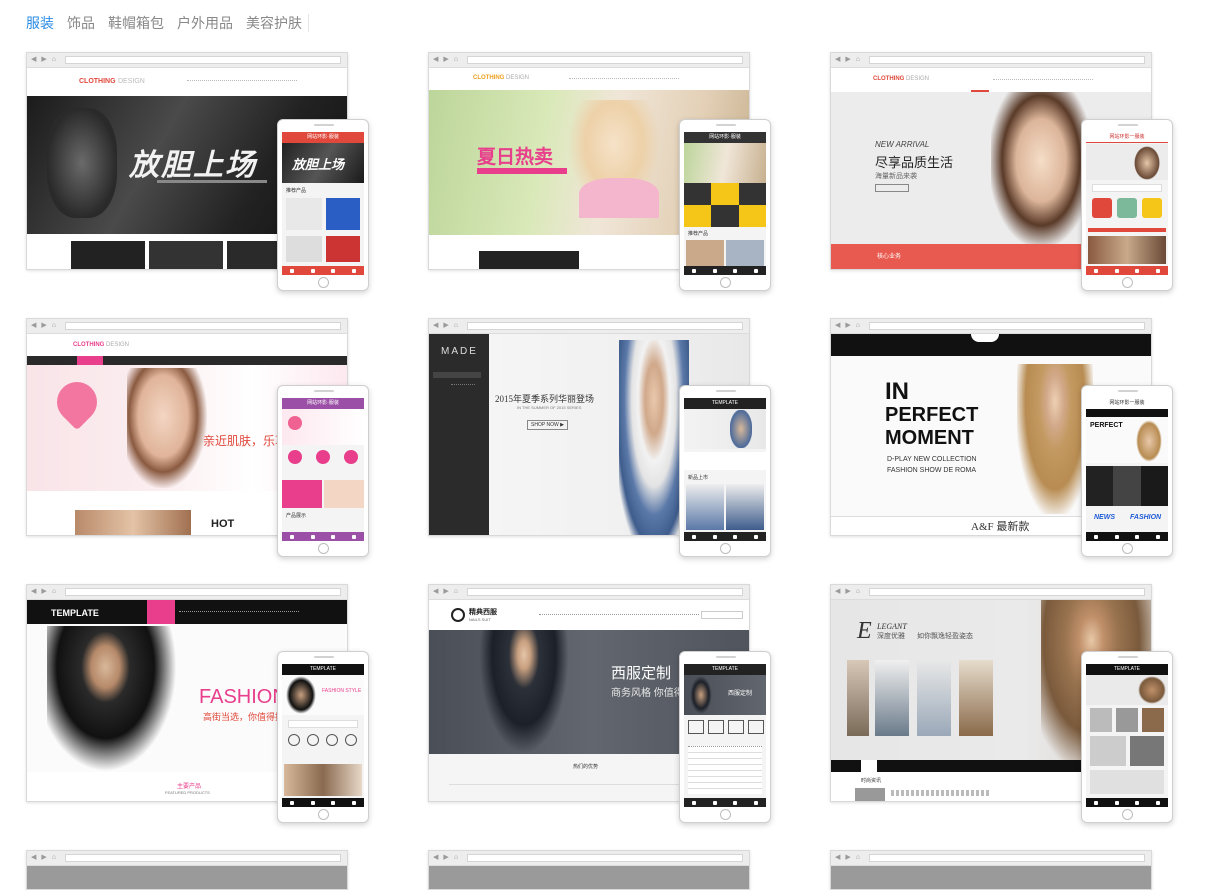 This screenshot has width=1211, height=890. I want to click on hero-line-1: IN, so click(897, 391).